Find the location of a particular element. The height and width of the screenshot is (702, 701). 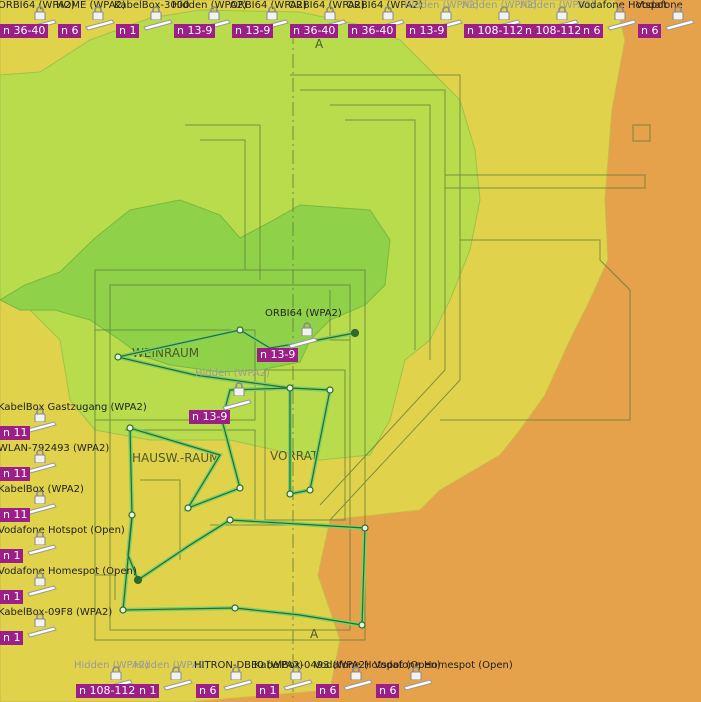

axis-label-bottom: A is located at coordinates (314, 634).